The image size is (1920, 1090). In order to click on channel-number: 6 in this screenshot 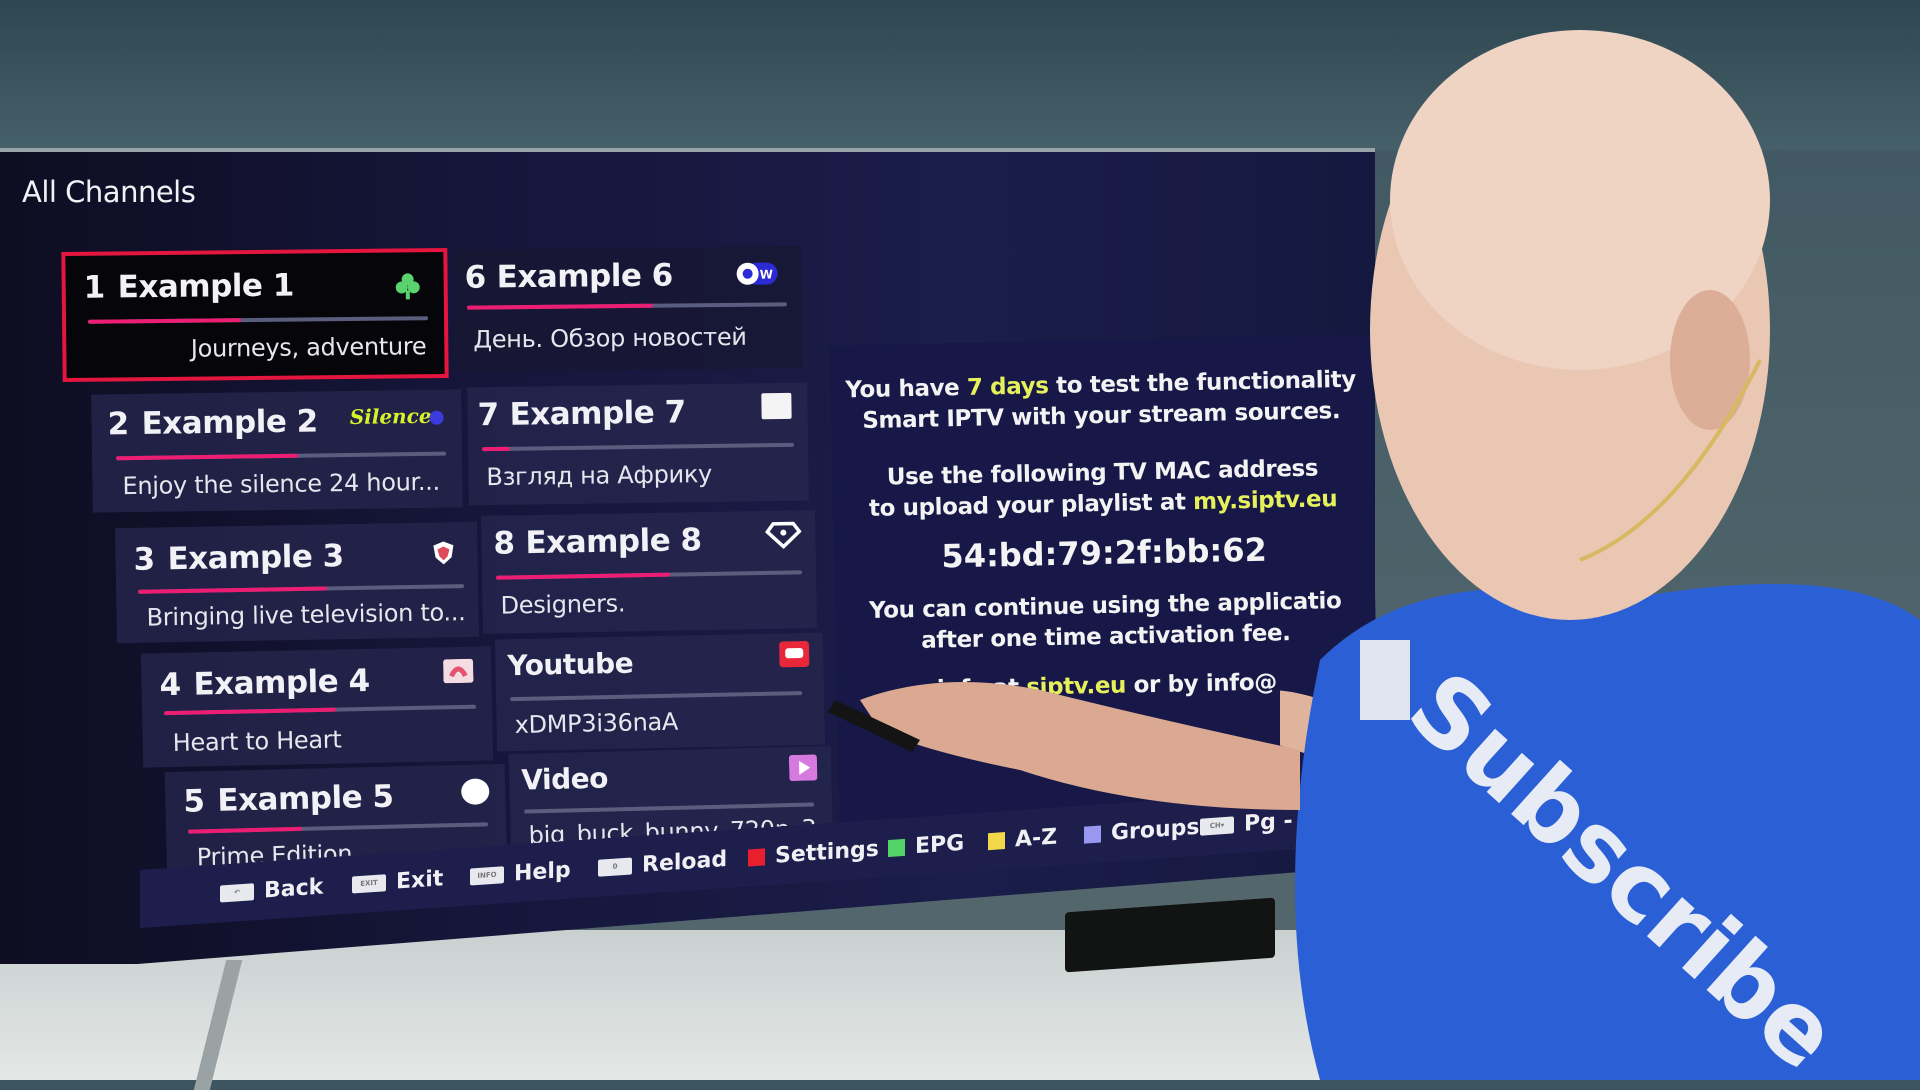, I will do `click(475, 277)`.